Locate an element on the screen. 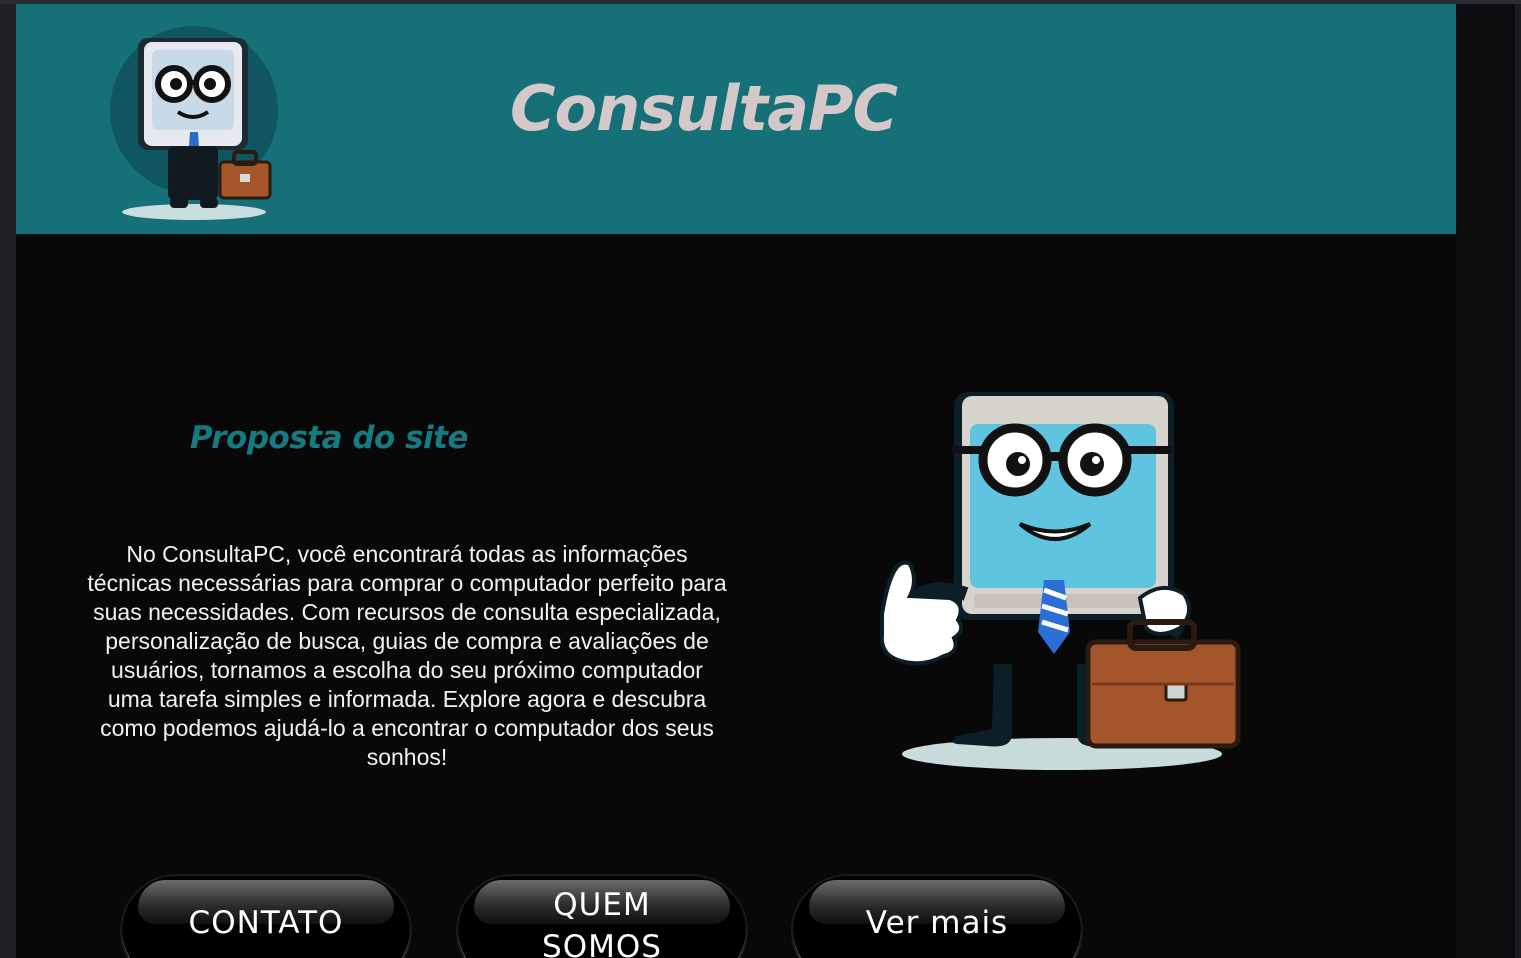 This screenshot has height=958, width=1521. ver-mais-button-label: Ver mais is located at coordinates (937, 923).